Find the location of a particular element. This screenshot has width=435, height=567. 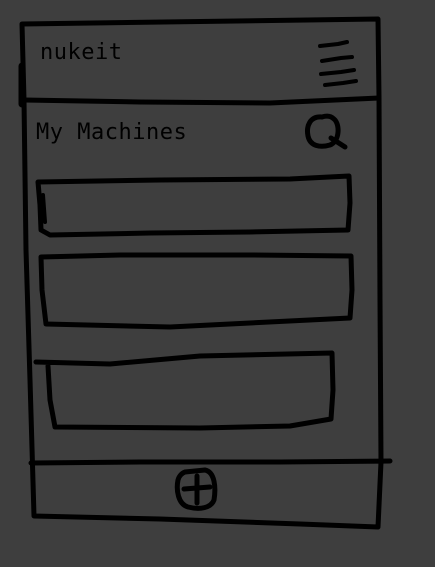

search-button is located at coordinates (326, 132).